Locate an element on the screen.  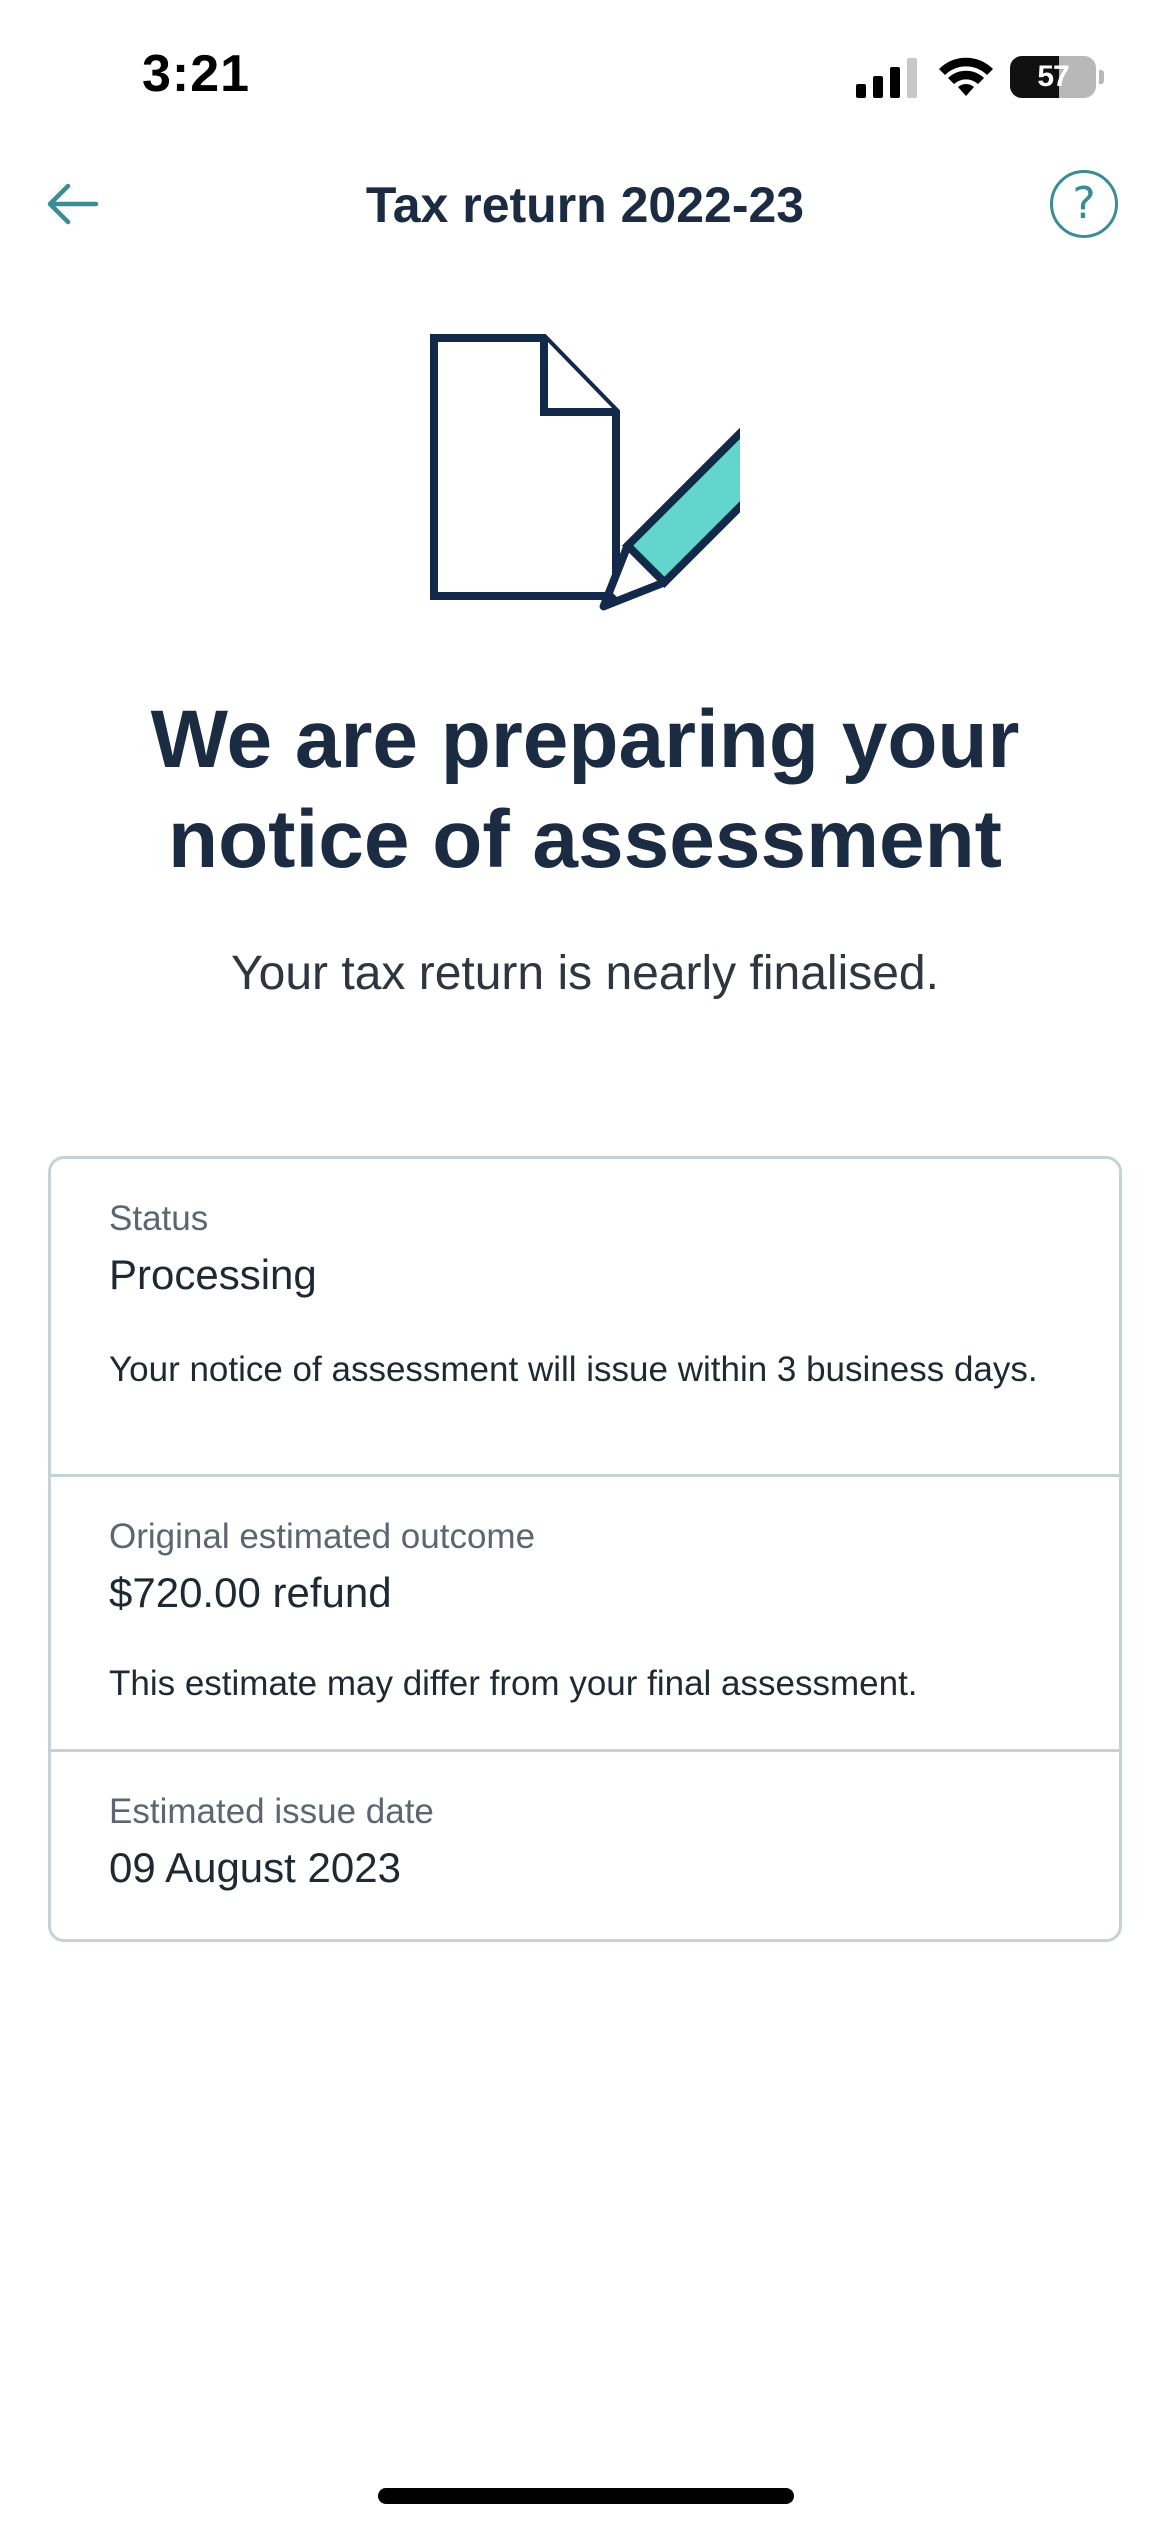
outcome-value: $720.00 refund is located at coordinates (250, 1592).